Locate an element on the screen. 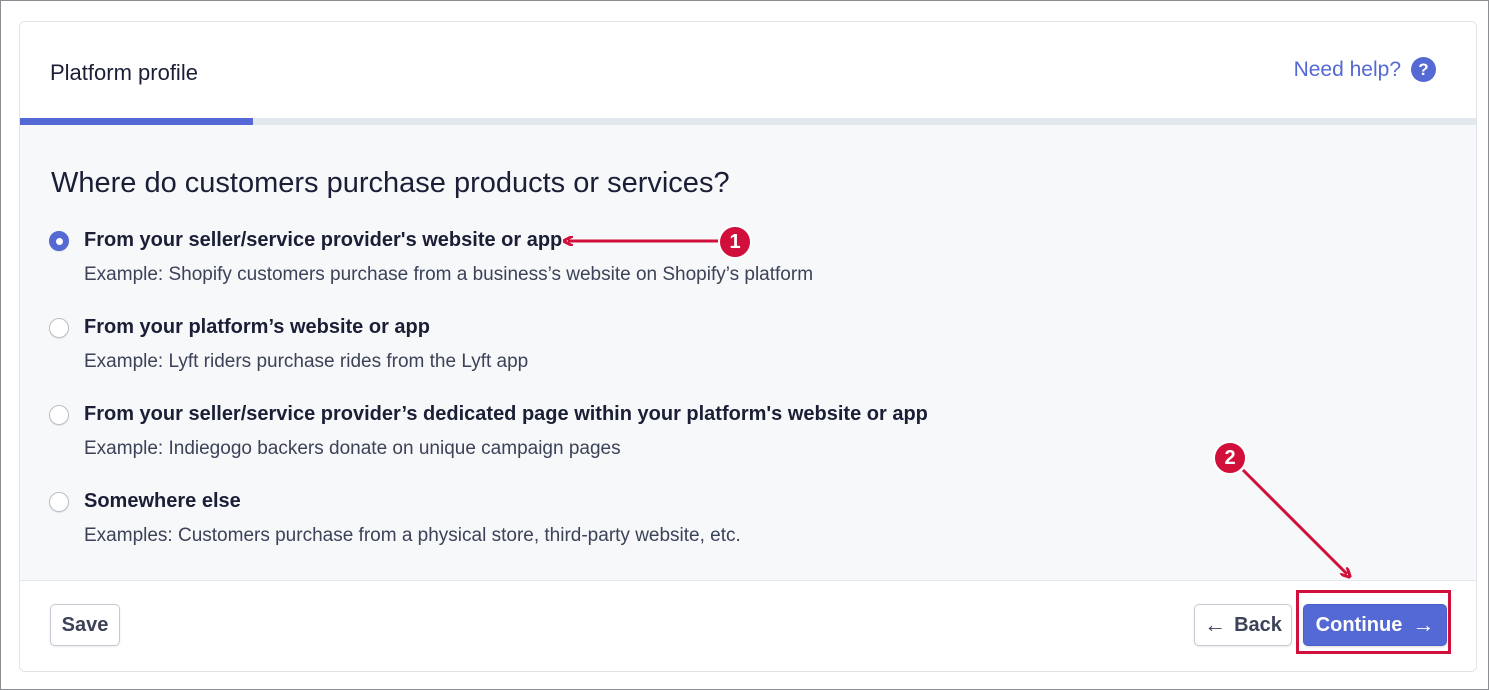  question-circle-icon: ? is located at coordinates (1423, 69).